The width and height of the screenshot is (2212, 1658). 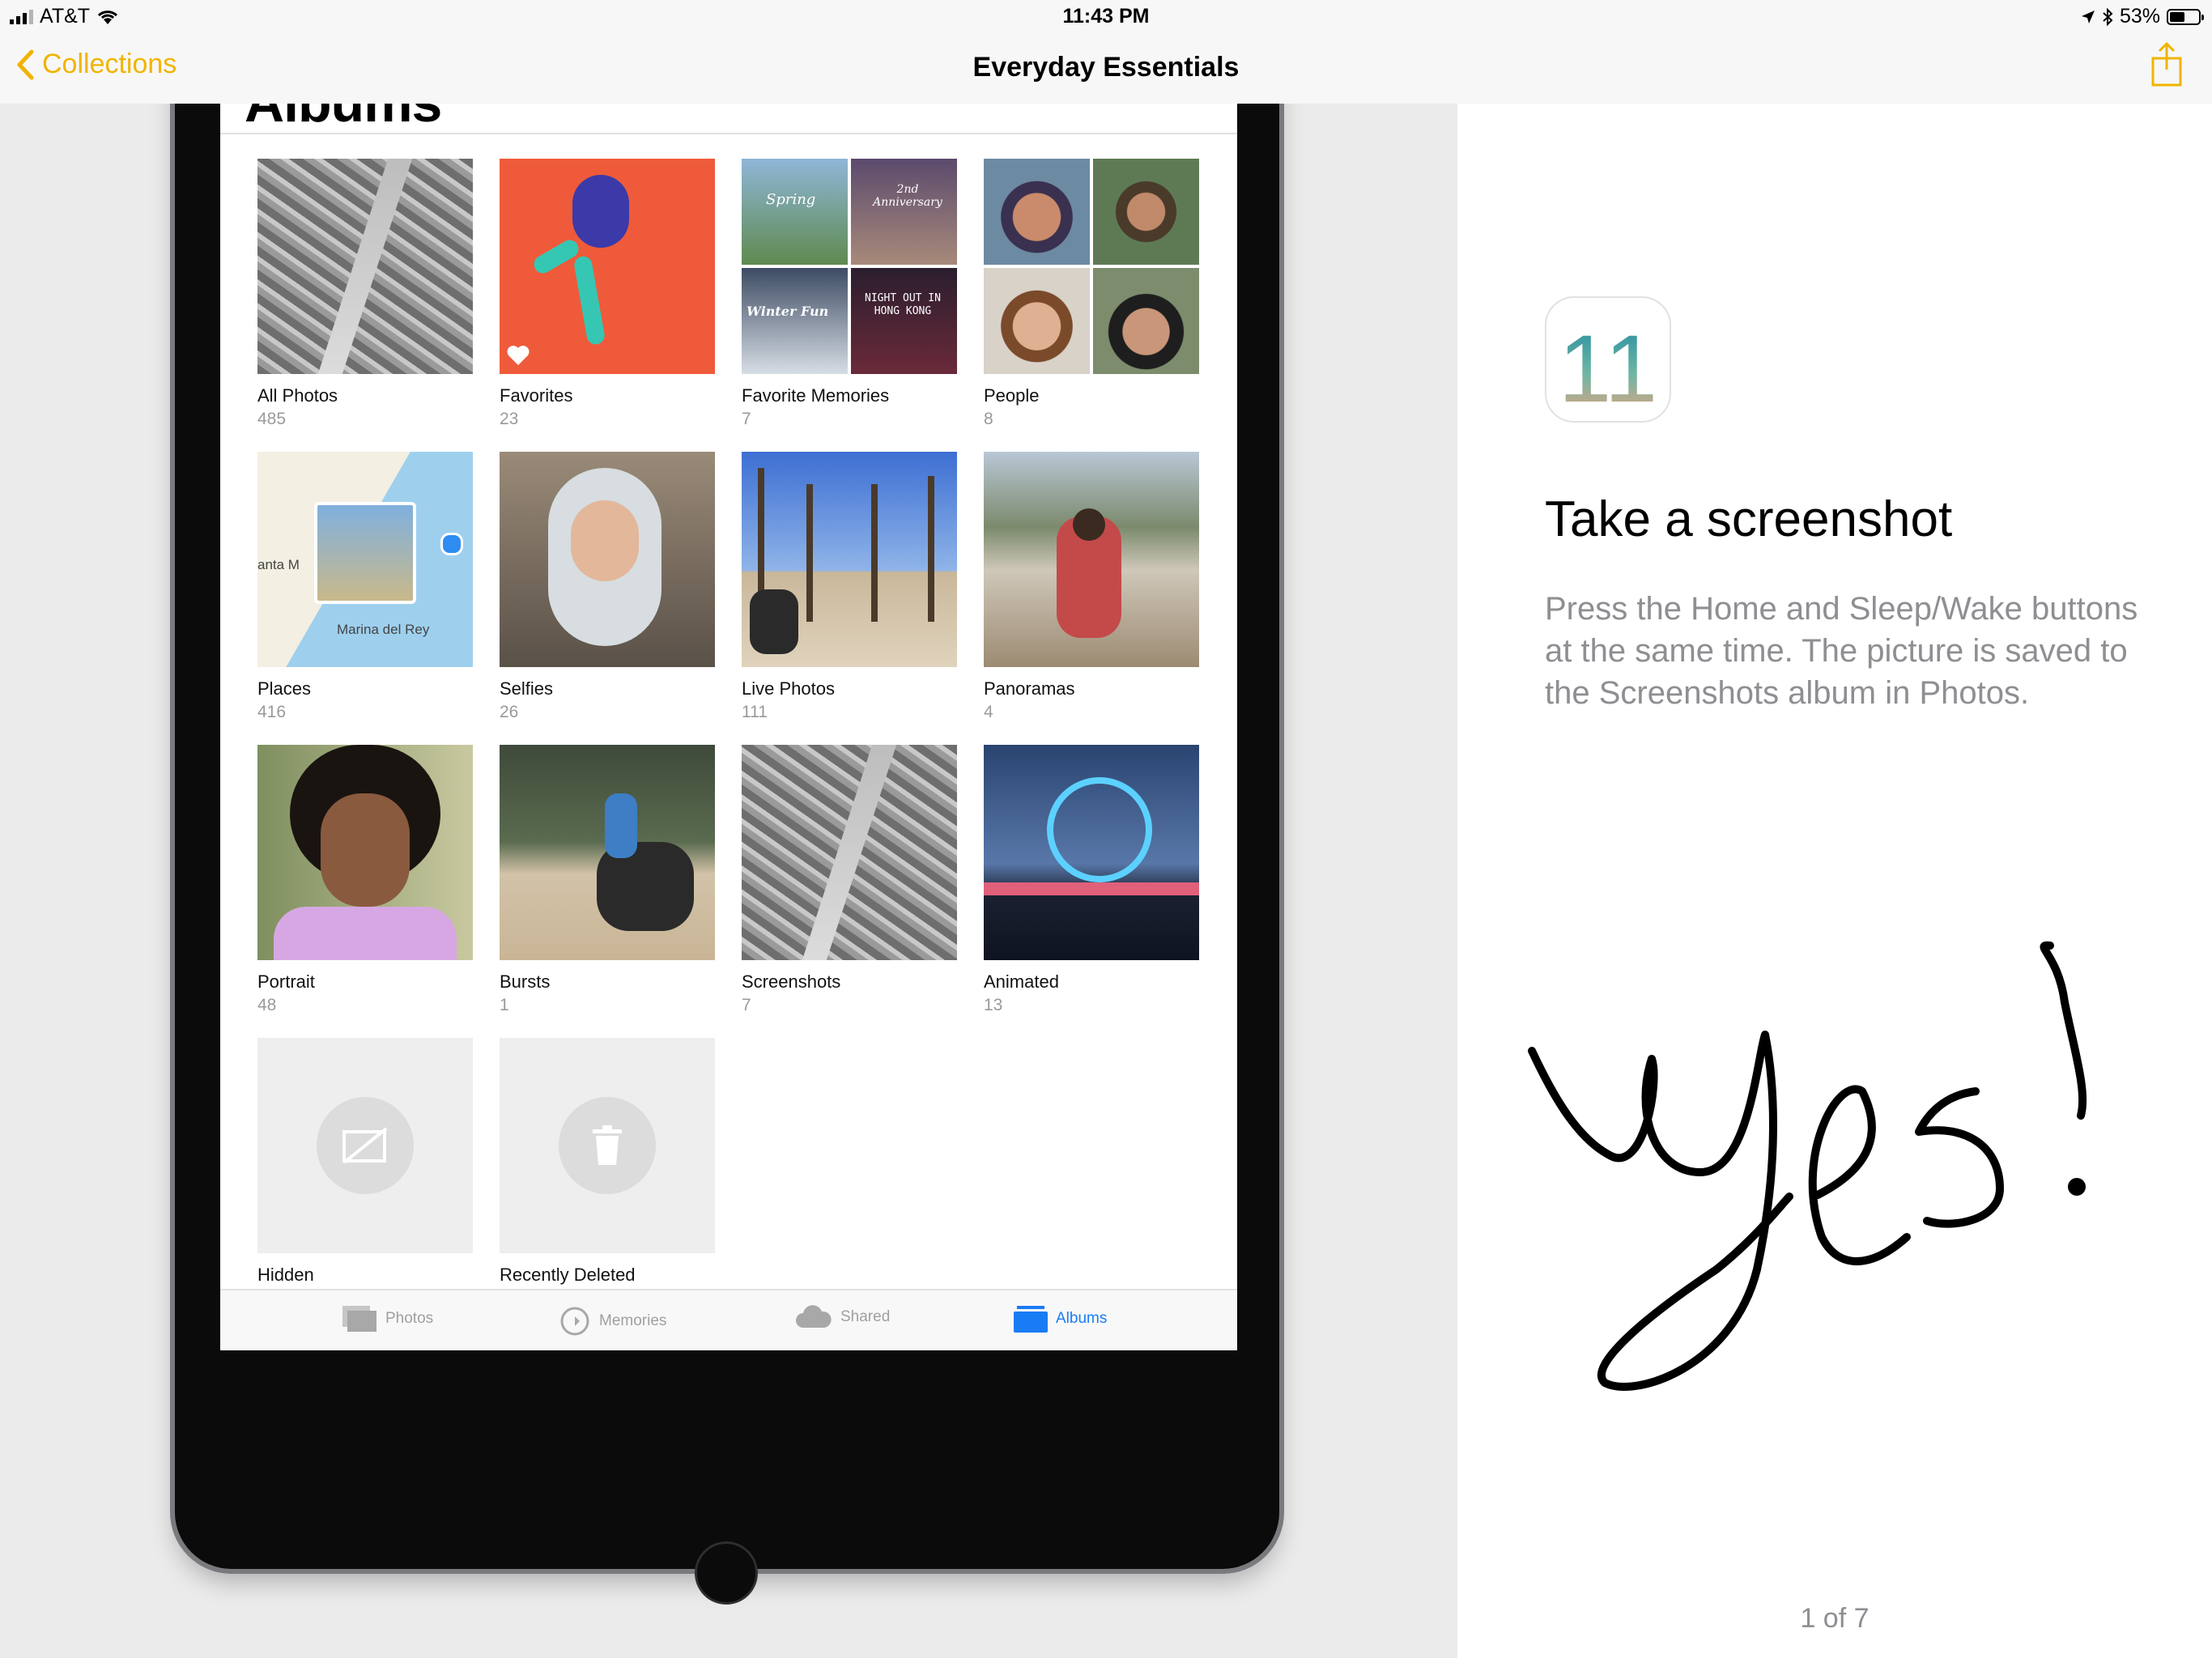 What do you see at coordinates (866, 1316) in the screenshot?
I see `tab-label: Shared` at bounding box center [866, 1316].